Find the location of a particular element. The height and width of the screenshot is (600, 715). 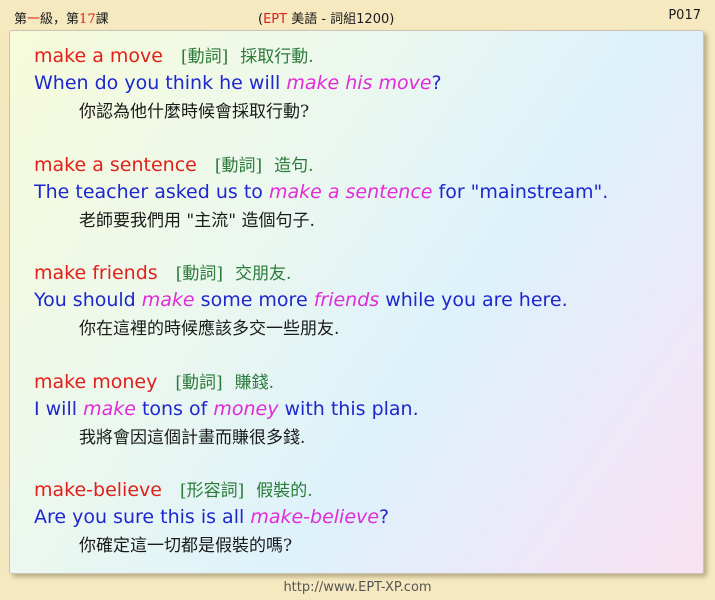

term: make friends is located at coordinates (96, 273).